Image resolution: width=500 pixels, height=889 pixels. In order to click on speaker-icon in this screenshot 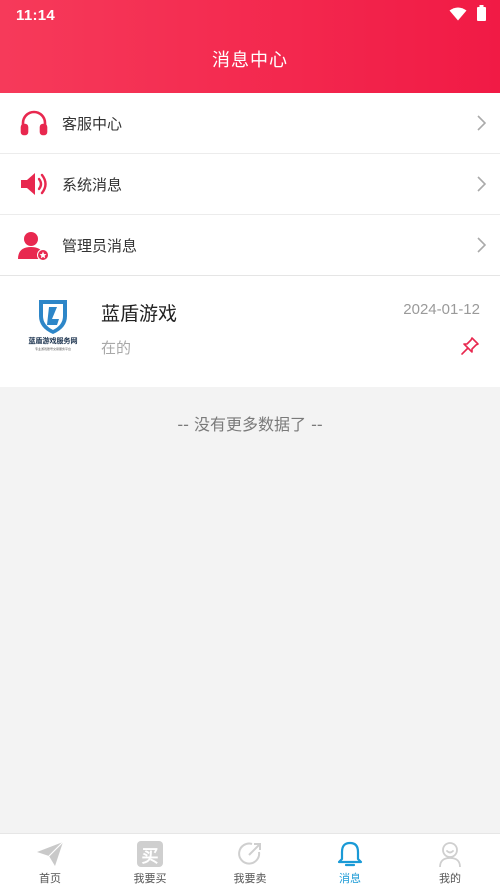, I will do `click(34, 184)`.